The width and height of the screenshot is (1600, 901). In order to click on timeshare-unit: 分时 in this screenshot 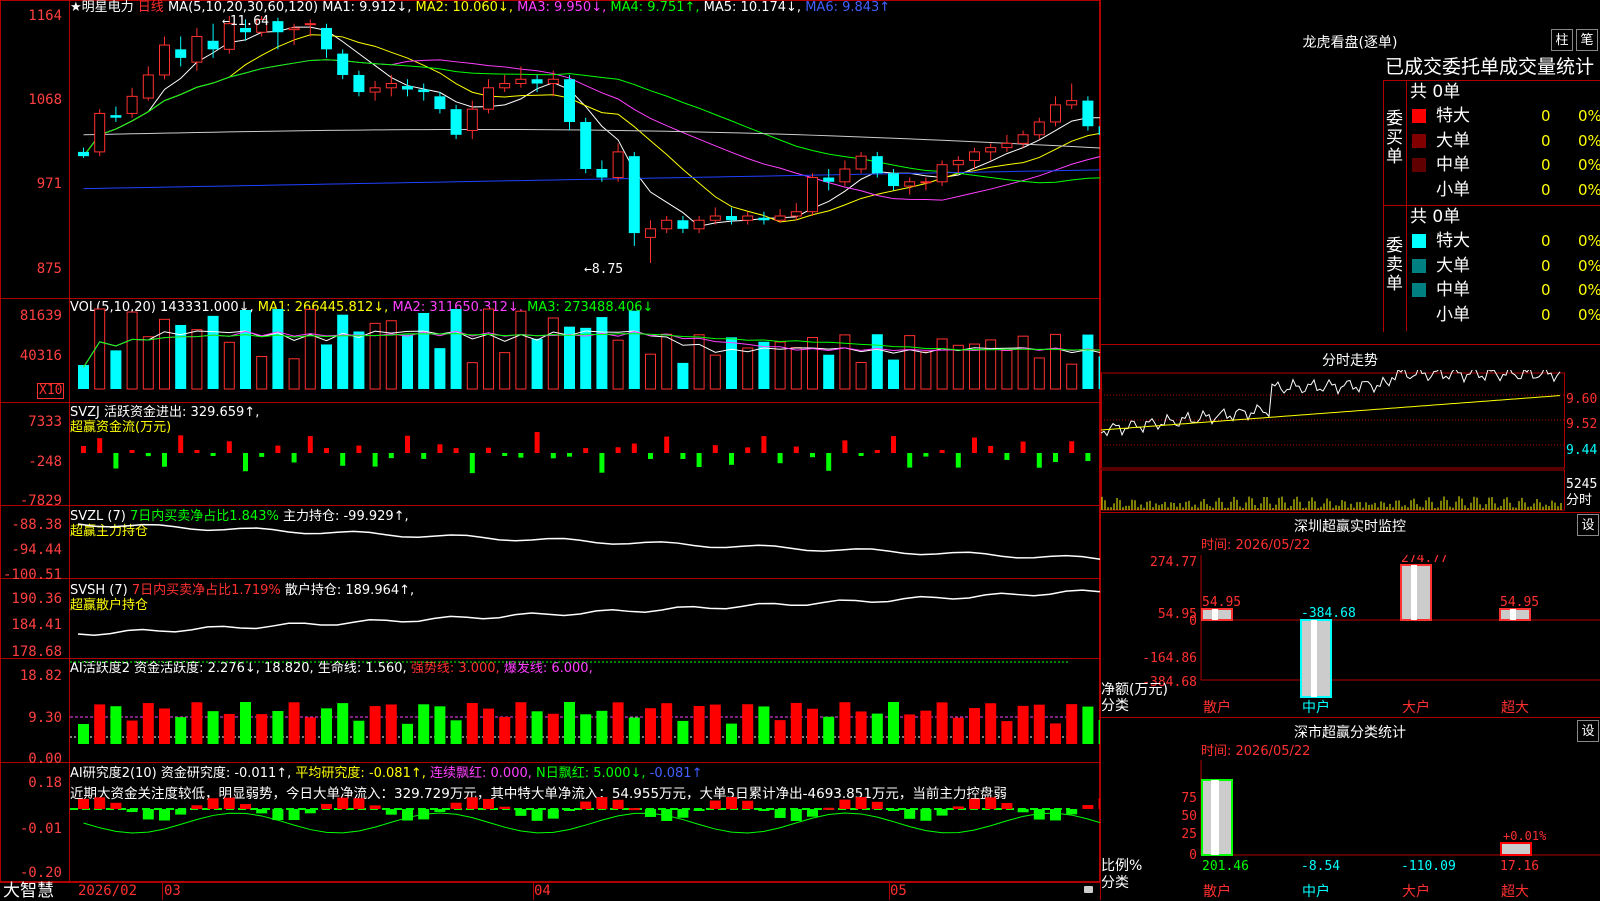, I will do `click(1579, 500)`.